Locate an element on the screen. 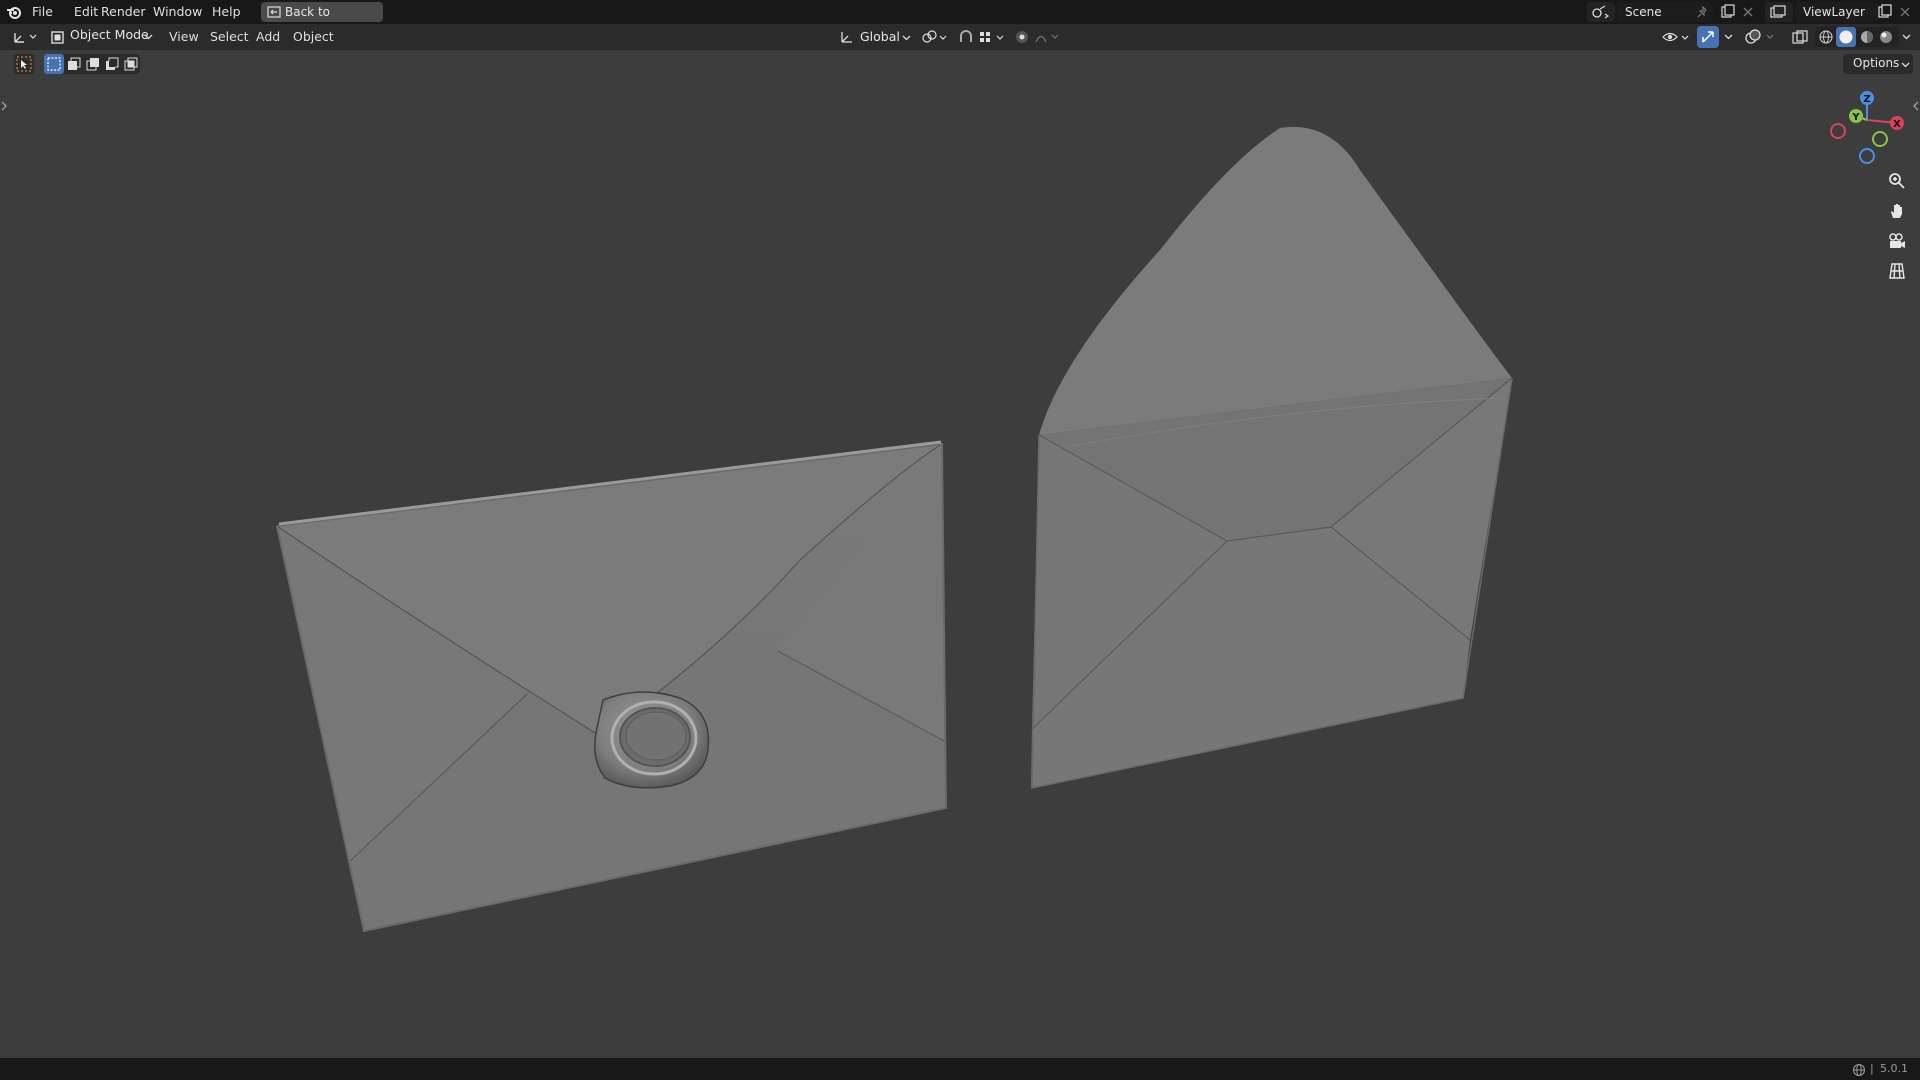 The height and width of the screenshot is (1080, 1920). menu-add: Add is located at coordinates (268, 37).